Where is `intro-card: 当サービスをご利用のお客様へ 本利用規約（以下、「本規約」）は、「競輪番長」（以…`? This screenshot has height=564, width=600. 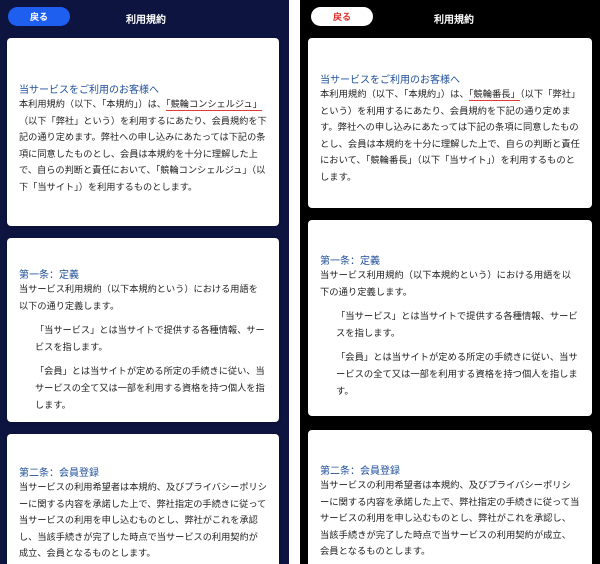
intro-card: 当サービスをご利用のお客様へ 本利用規約（以下、「本規約」）は、「競輪番長」（以… is located at coordinates (450, 123).